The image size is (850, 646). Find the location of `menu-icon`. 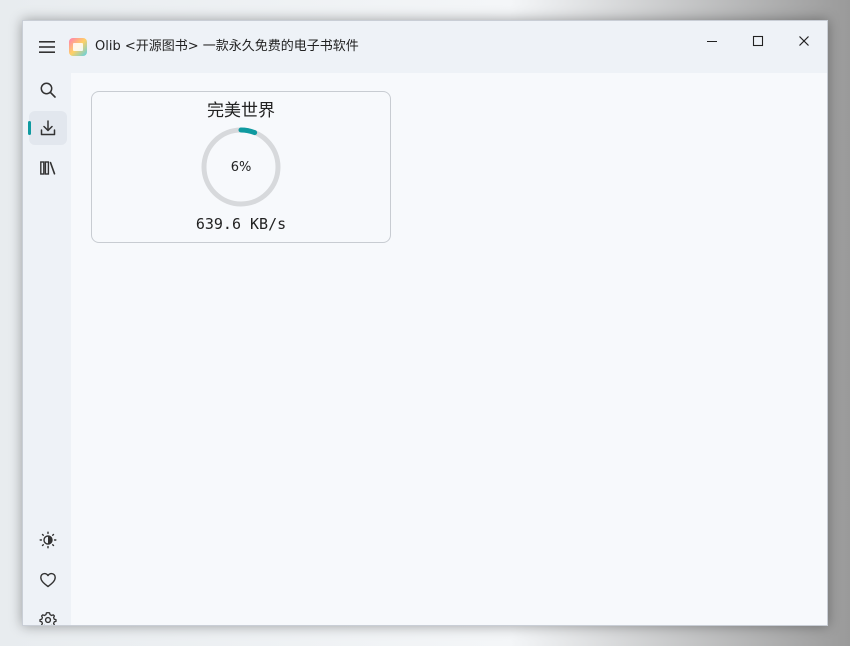

menu-icon is located at coordinates (47, 47).